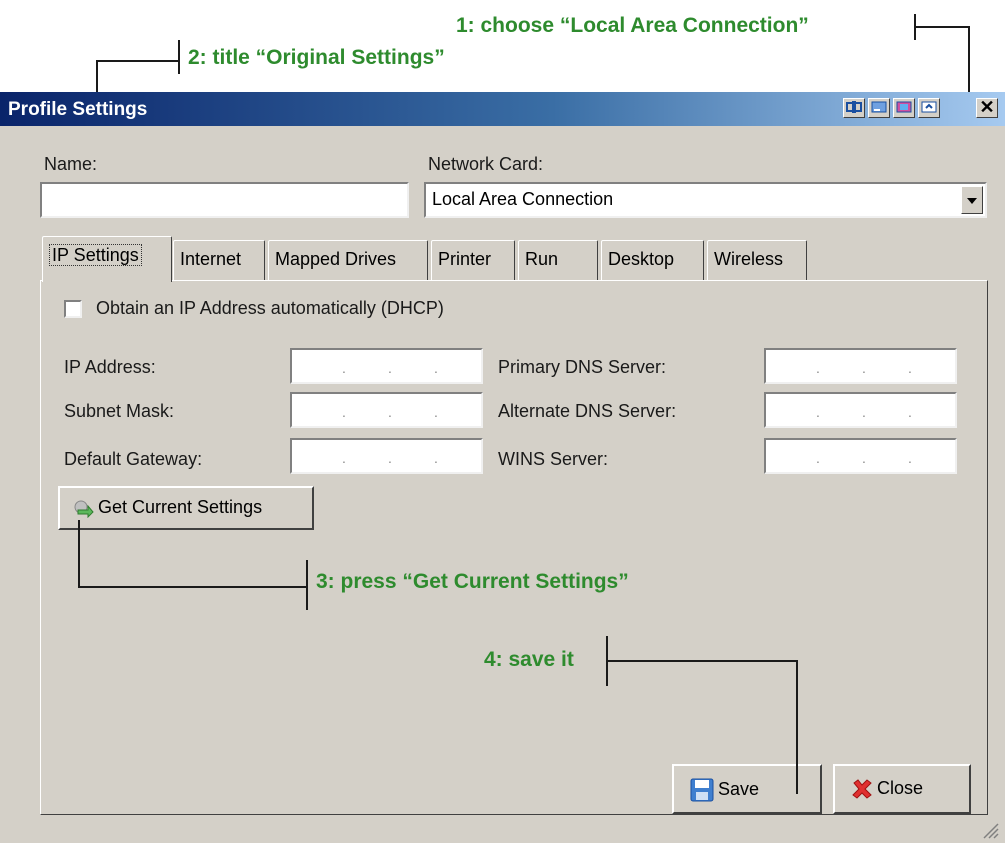 This screenshot has width=1005, height=843. What do you see at coordinates (632, 25) in the screenshot?
I see `annotation-step-1: 1: choose “Local Area Connection”` at bounding box center [632, 25].